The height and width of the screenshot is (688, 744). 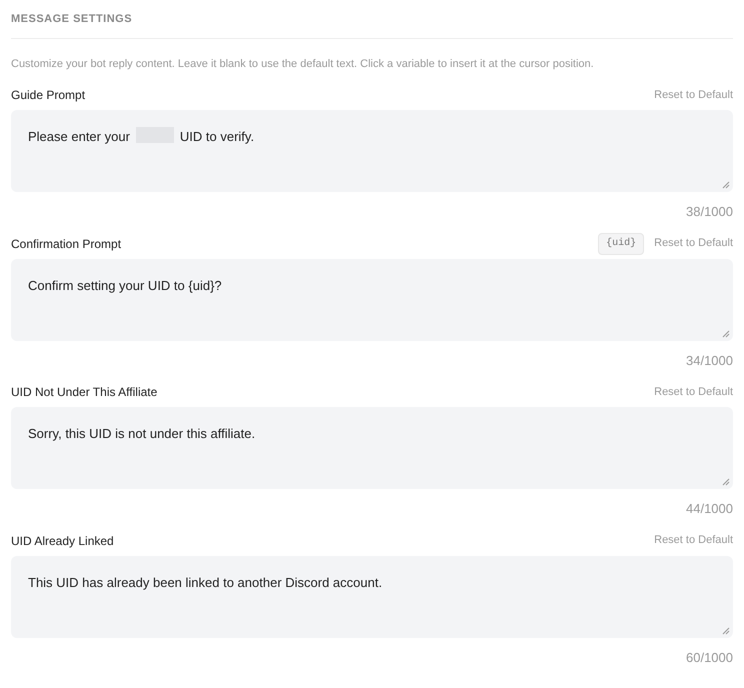 What do you see at coordinates (303, 64) in the screenshot?
I see `description: Customize your bot reply content. Leave it blank to use the default text. Click a variable to insert it at the cursor position.` at bounding box center [303, 64].